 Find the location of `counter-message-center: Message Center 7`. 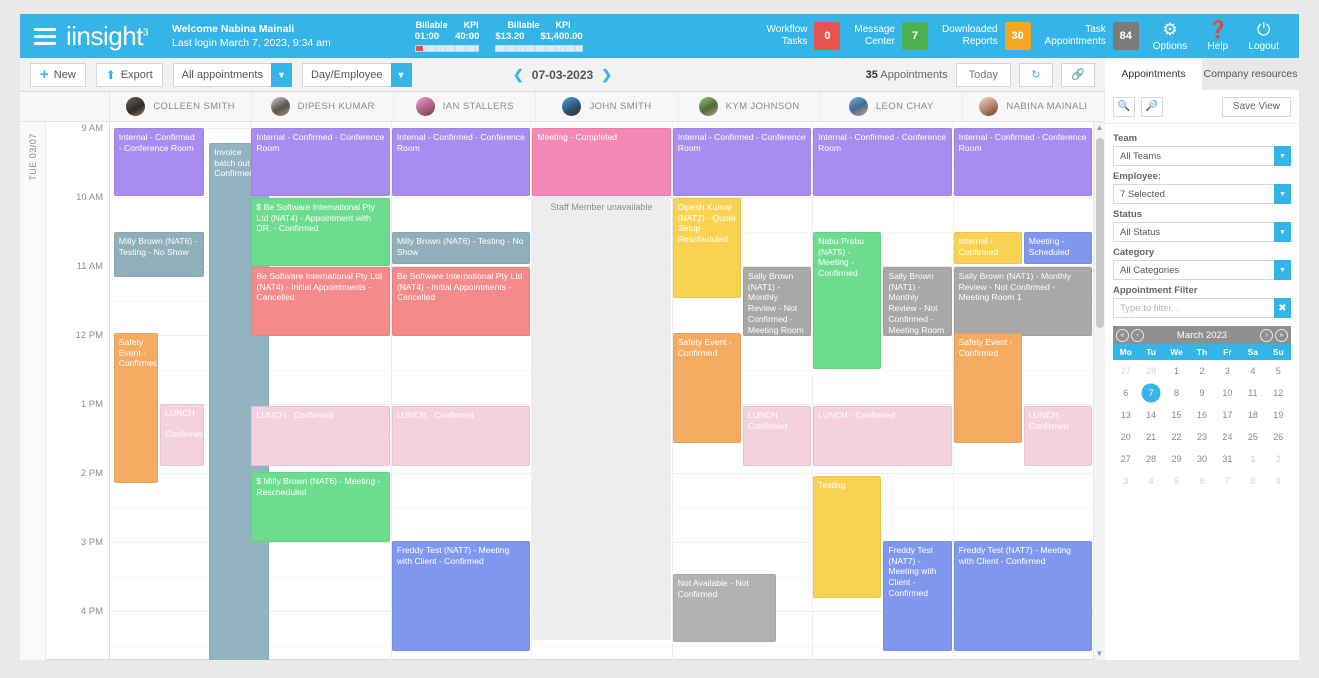

counter-message-center: Message Center 7 is located at coordinates (891, 36).